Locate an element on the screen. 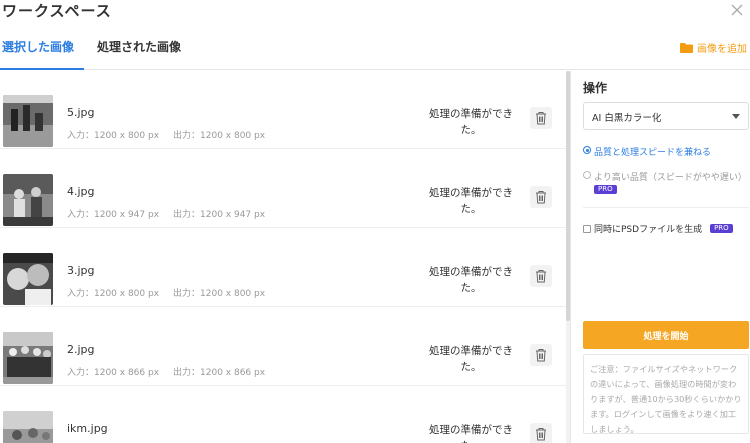  page-title: ワークスペース is located at coordinates (57, 11).